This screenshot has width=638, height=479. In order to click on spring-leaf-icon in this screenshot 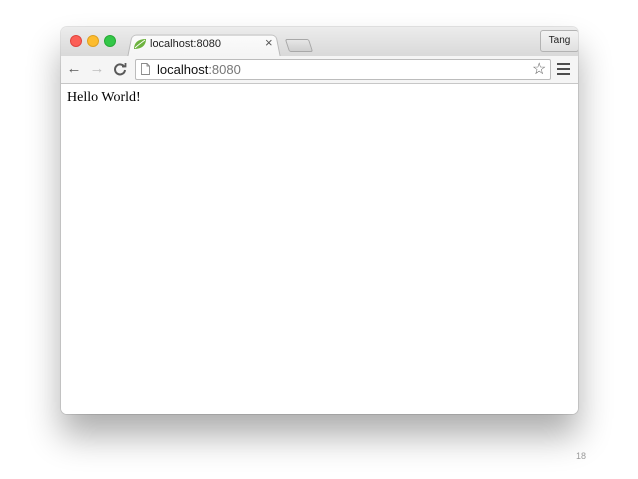, I will do `click(140, 44)`.